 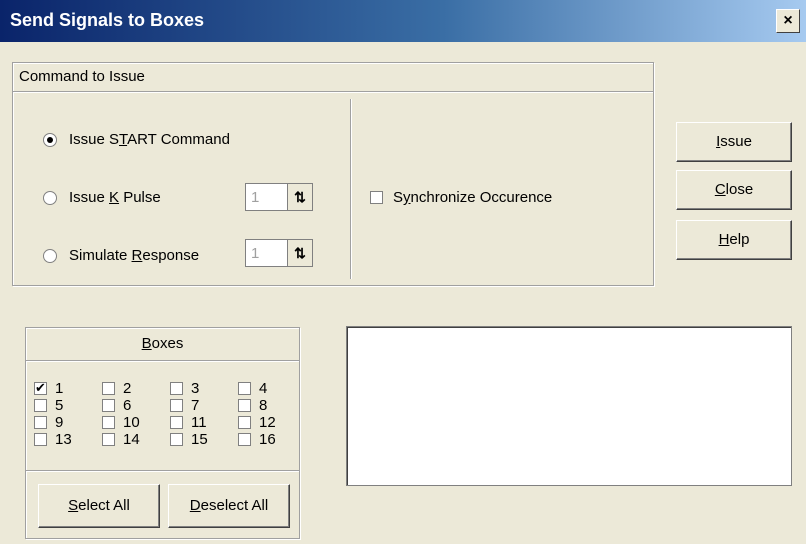 I want to click on radio-simulate-response-label: Simulate Response, so click(x=134, y=255).